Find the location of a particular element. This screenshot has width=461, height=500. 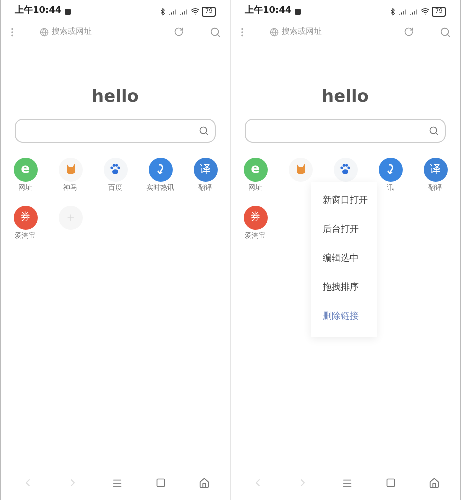

menu-item: 编辑选中 is located at coordinates (344, 259).